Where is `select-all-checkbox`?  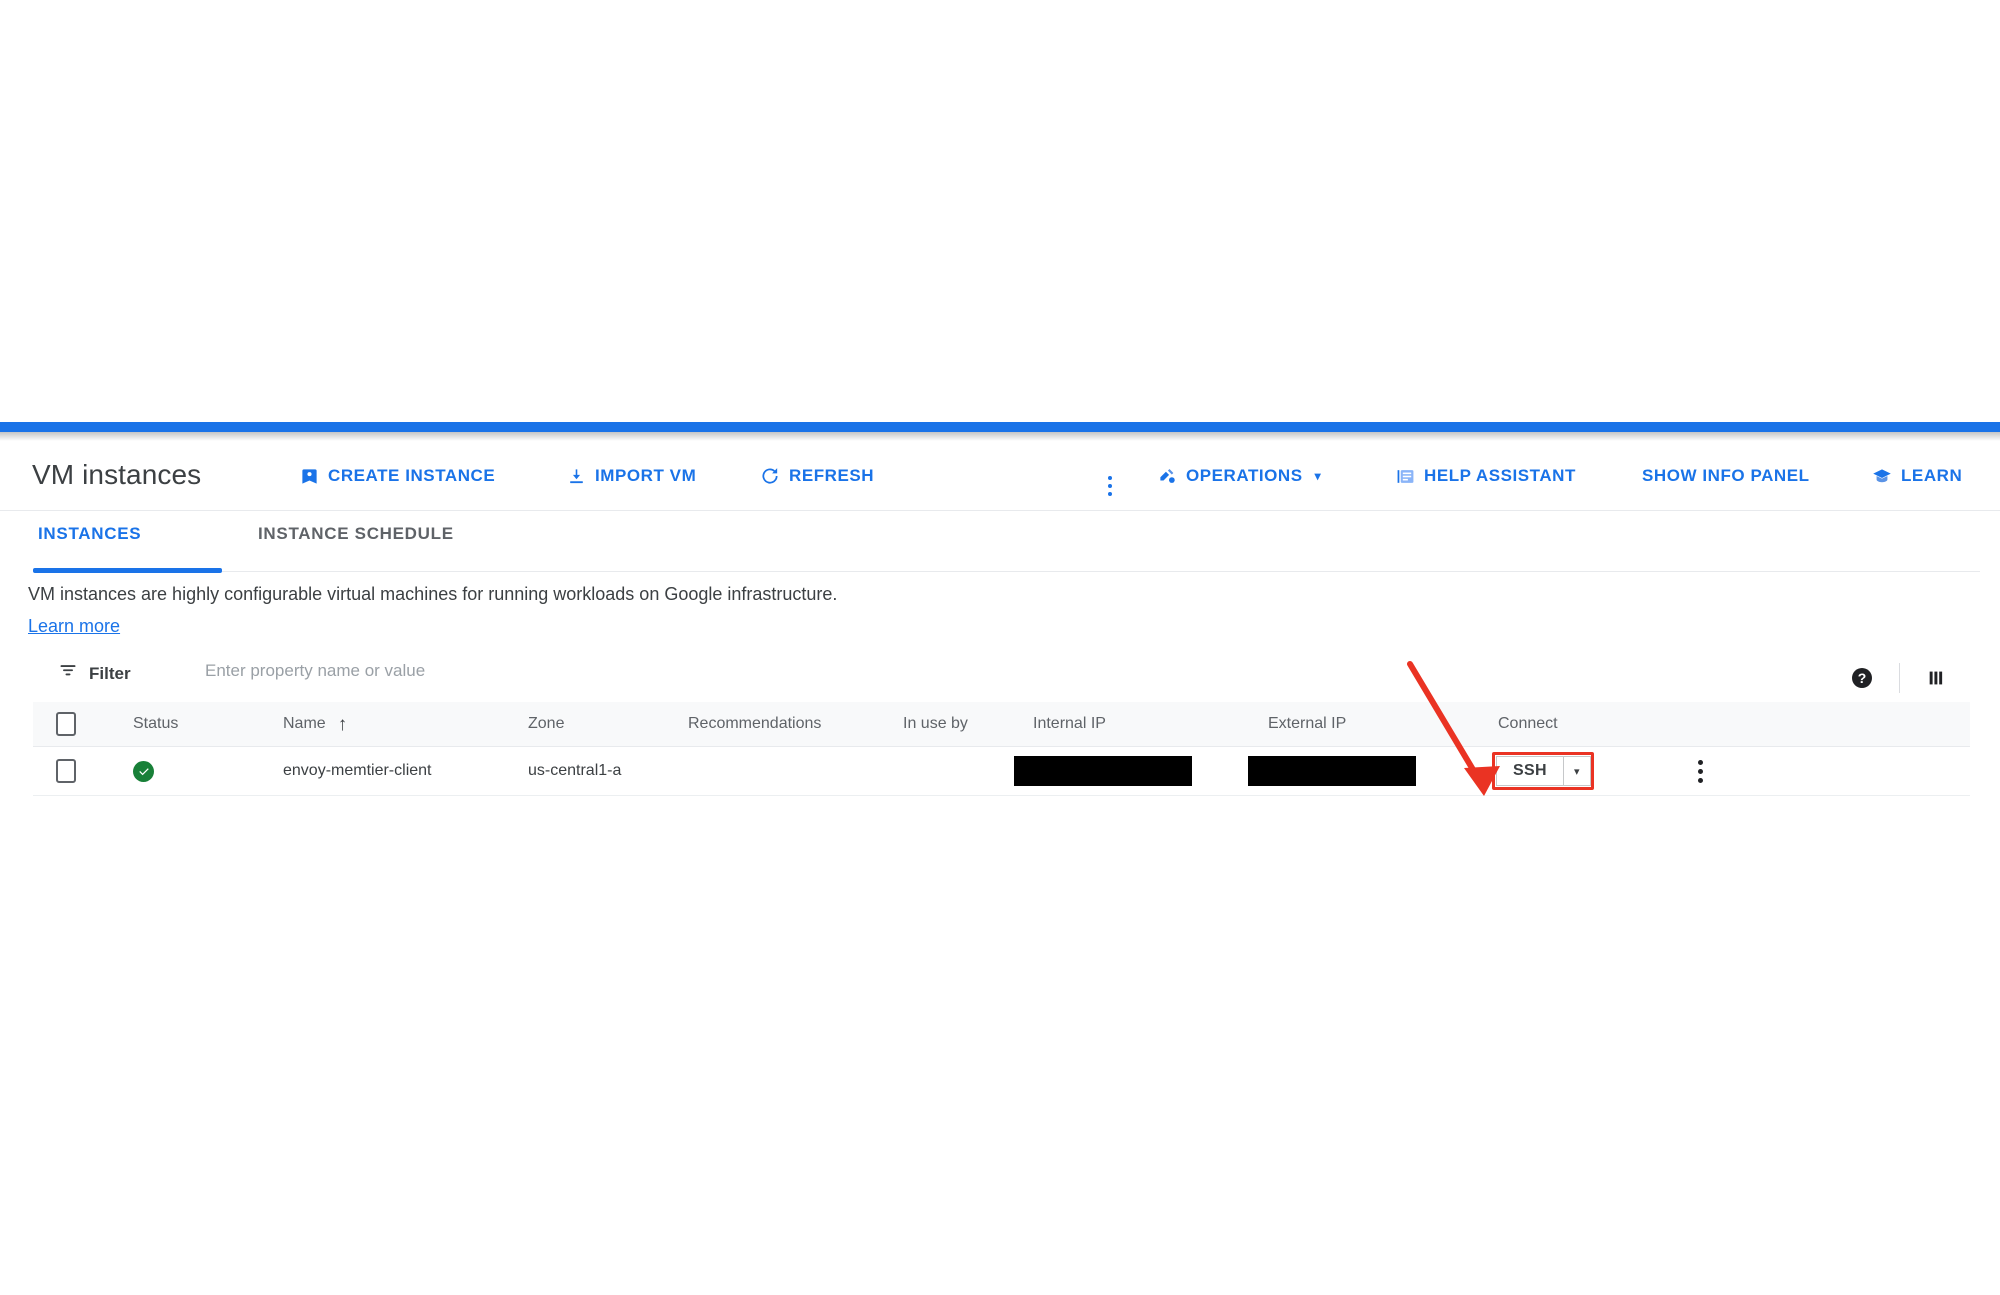 select-all-checkbox is located at coordinates (66, 724).